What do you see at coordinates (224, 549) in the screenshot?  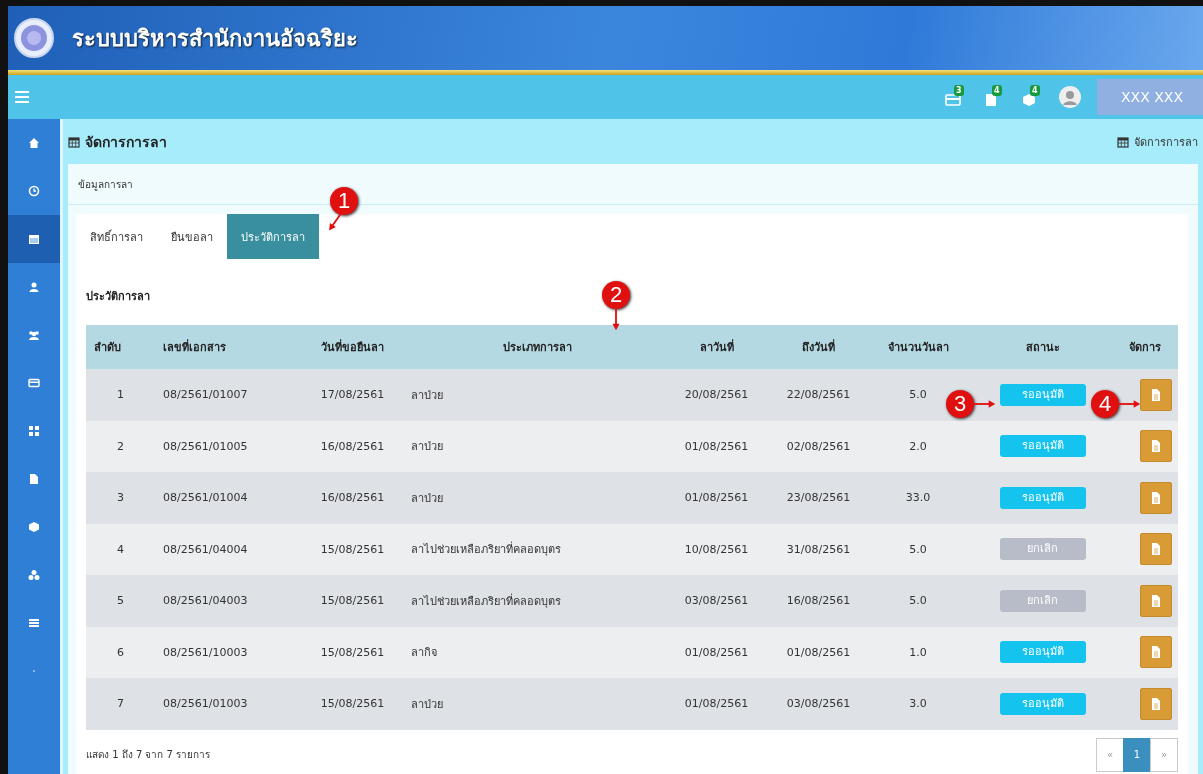 I see `table-cell: 08/2561/04004` at bounding box center [224, 549].